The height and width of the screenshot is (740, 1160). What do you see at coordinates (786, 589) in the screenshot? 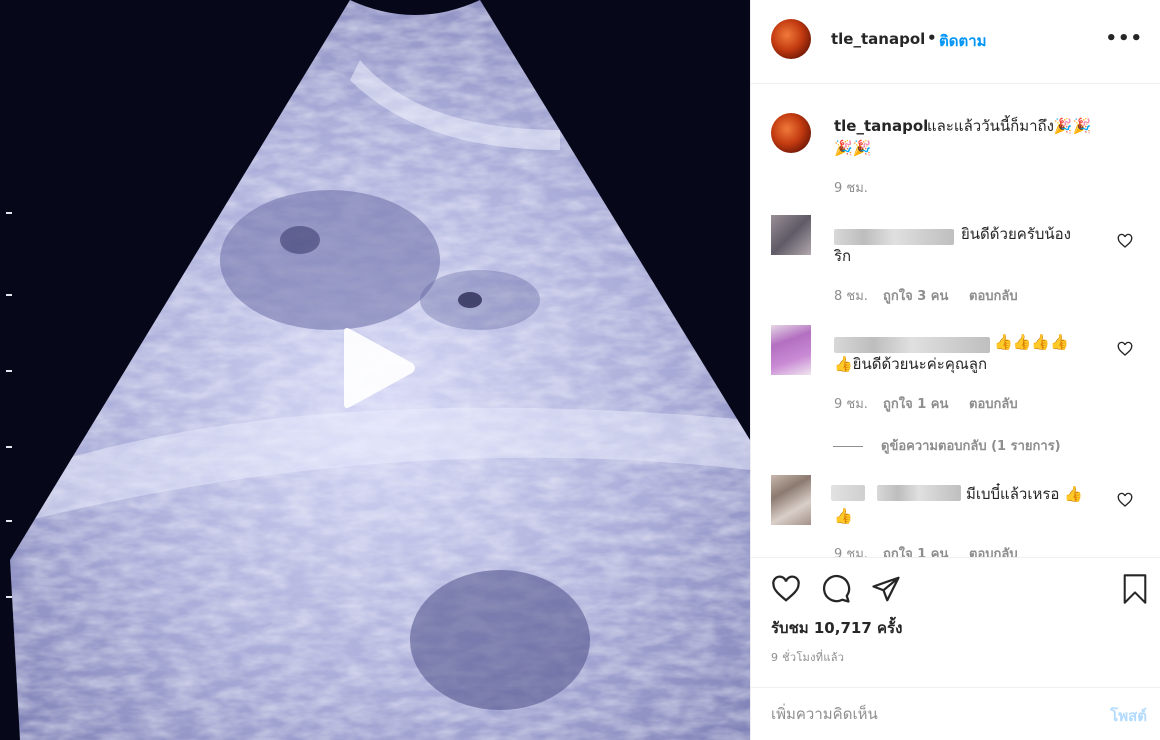
I see `like-heart-icon` at bounding box center [786, 589].